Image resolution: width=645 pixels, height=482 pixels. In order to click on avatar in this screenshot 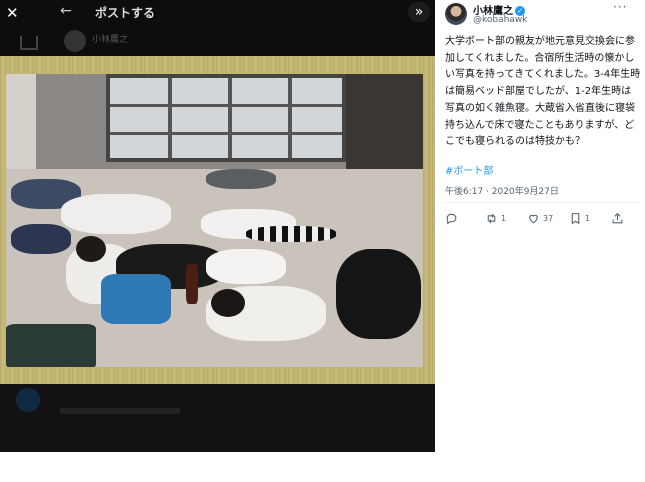, I will do `click(456, 14)`.